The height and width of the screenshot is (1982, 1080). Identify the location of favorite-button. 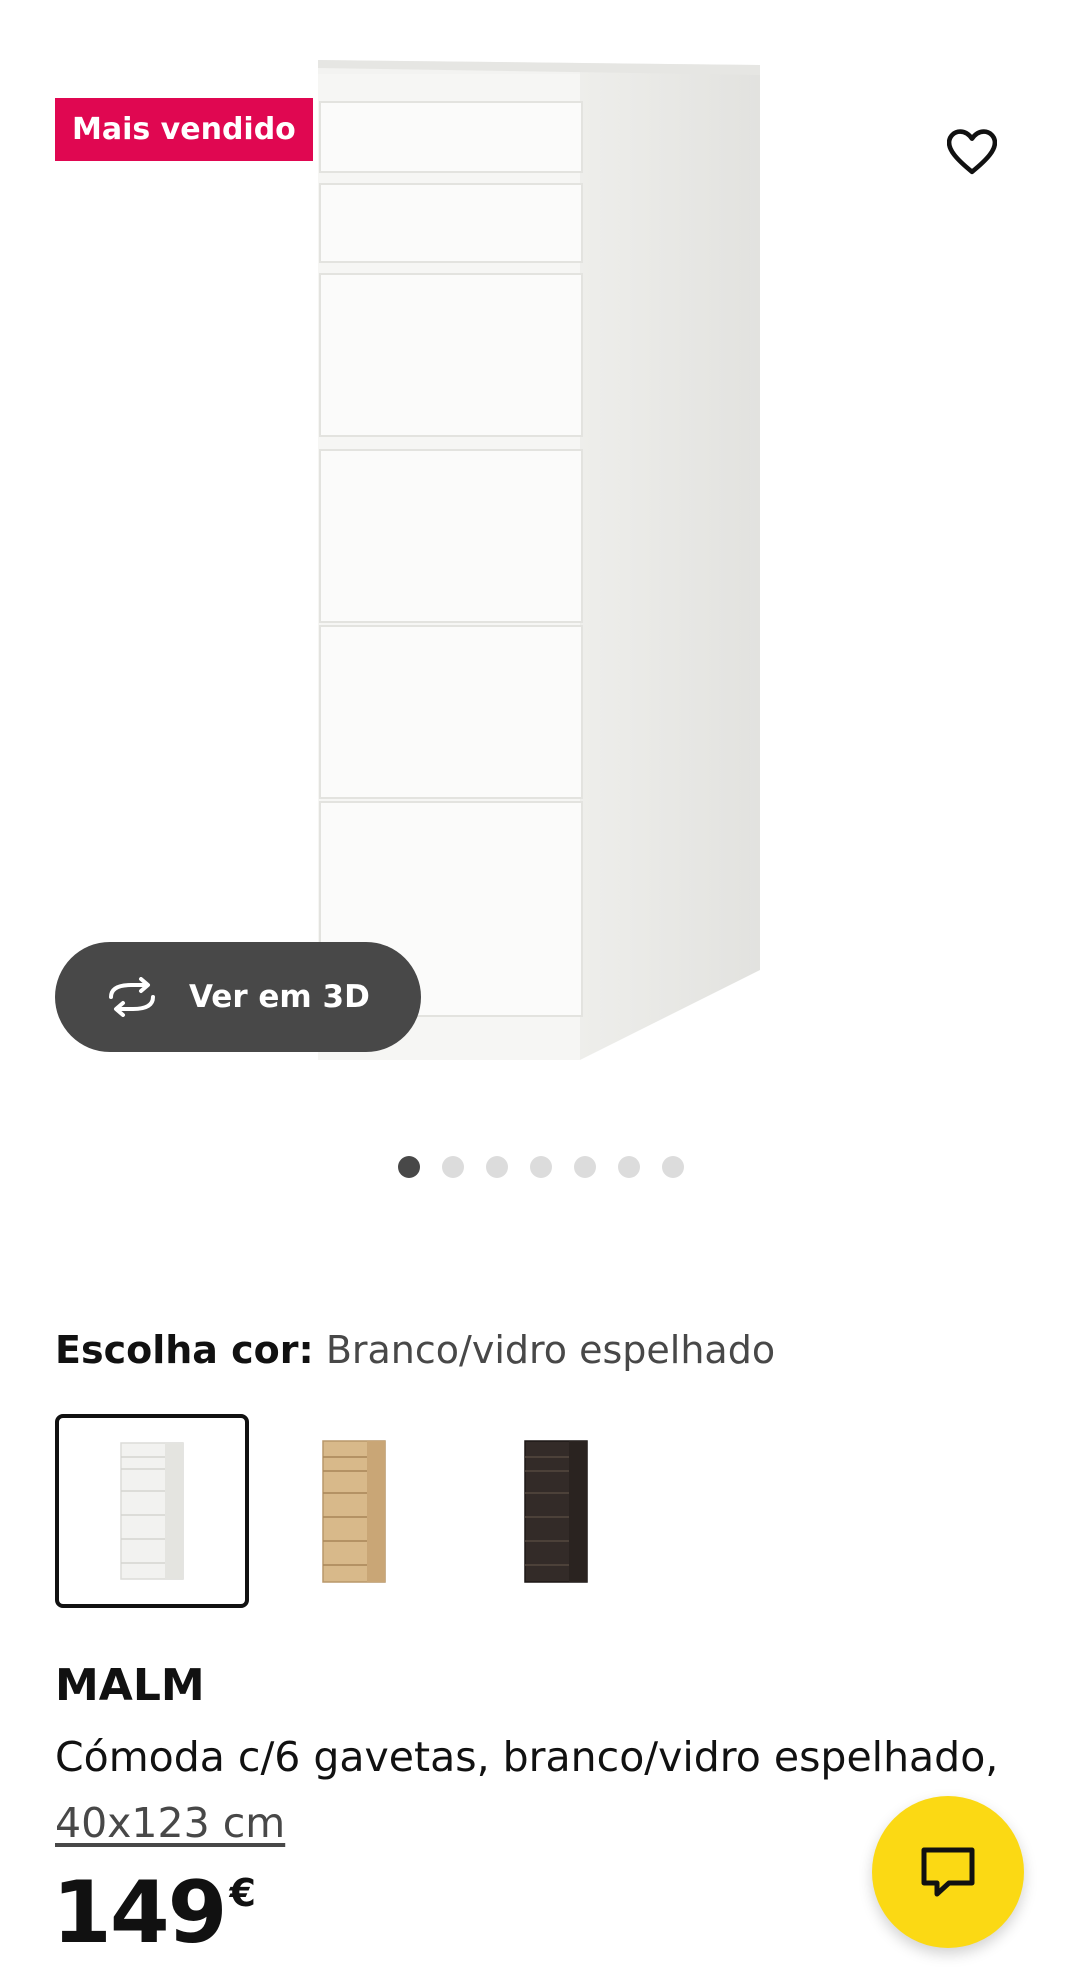
(972, 152).